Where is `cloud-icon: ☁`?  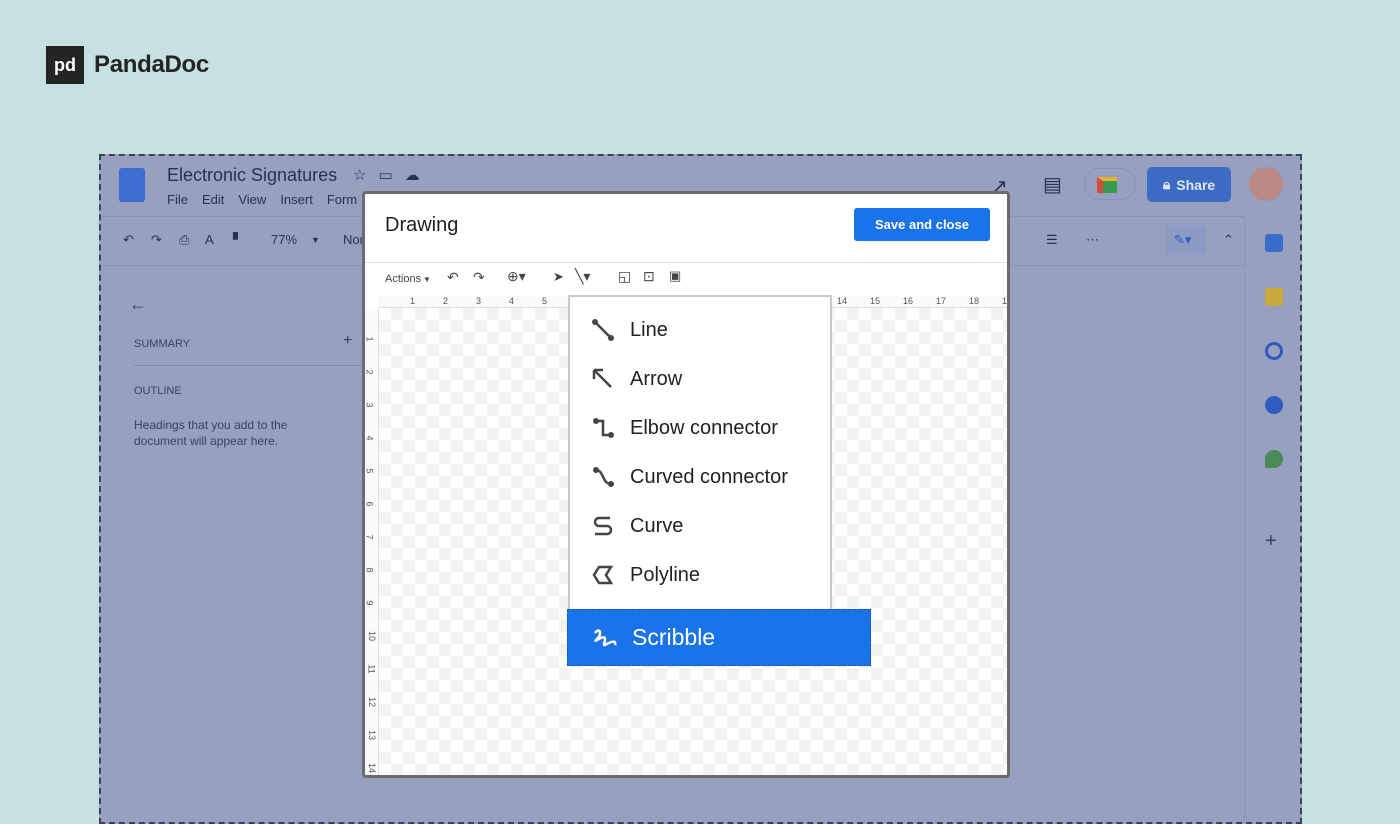 cloud-icon: ☁ is located at coordinates (418, 175).